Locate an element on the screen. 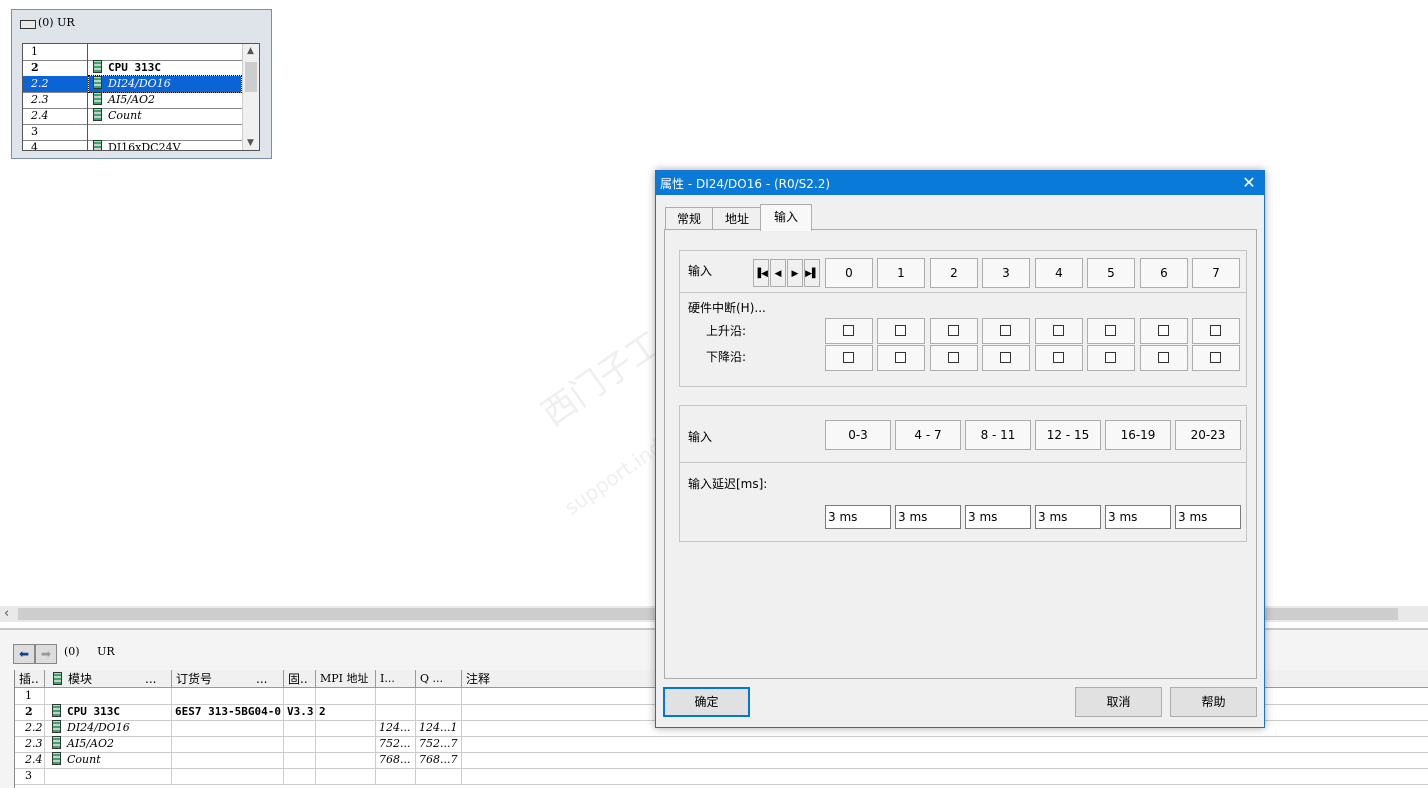  input-delay-label: 输入延迟[ms]: is located at coordinates (728, 484).